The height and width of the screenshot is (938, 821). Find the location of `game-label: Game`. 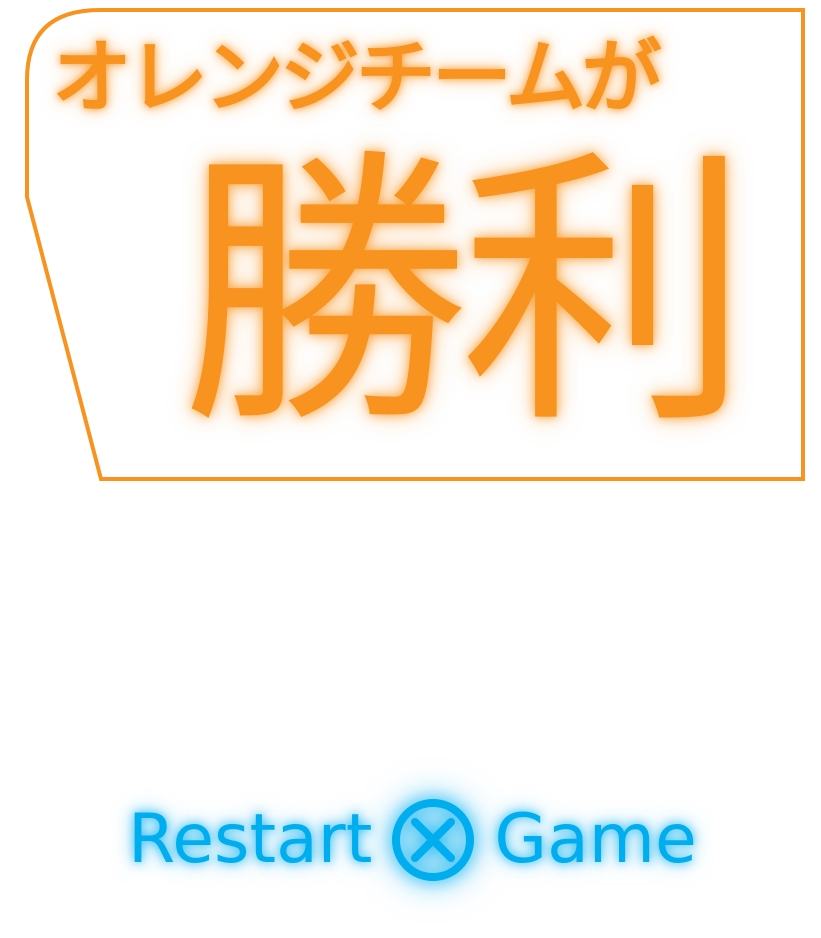

game-label: Game is located at coordinates (595, 839).